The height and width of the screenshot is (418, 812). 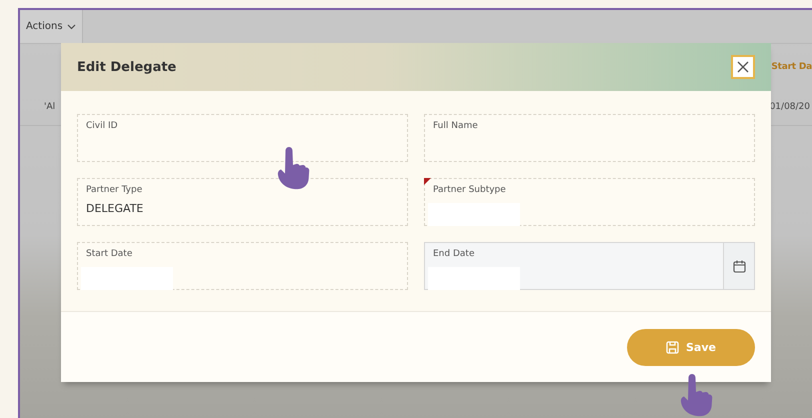 What do you see at coordinates (790, 107) in the screenshot?
I see `table-cell: 01/08/20` at bounding box center [790, 107].